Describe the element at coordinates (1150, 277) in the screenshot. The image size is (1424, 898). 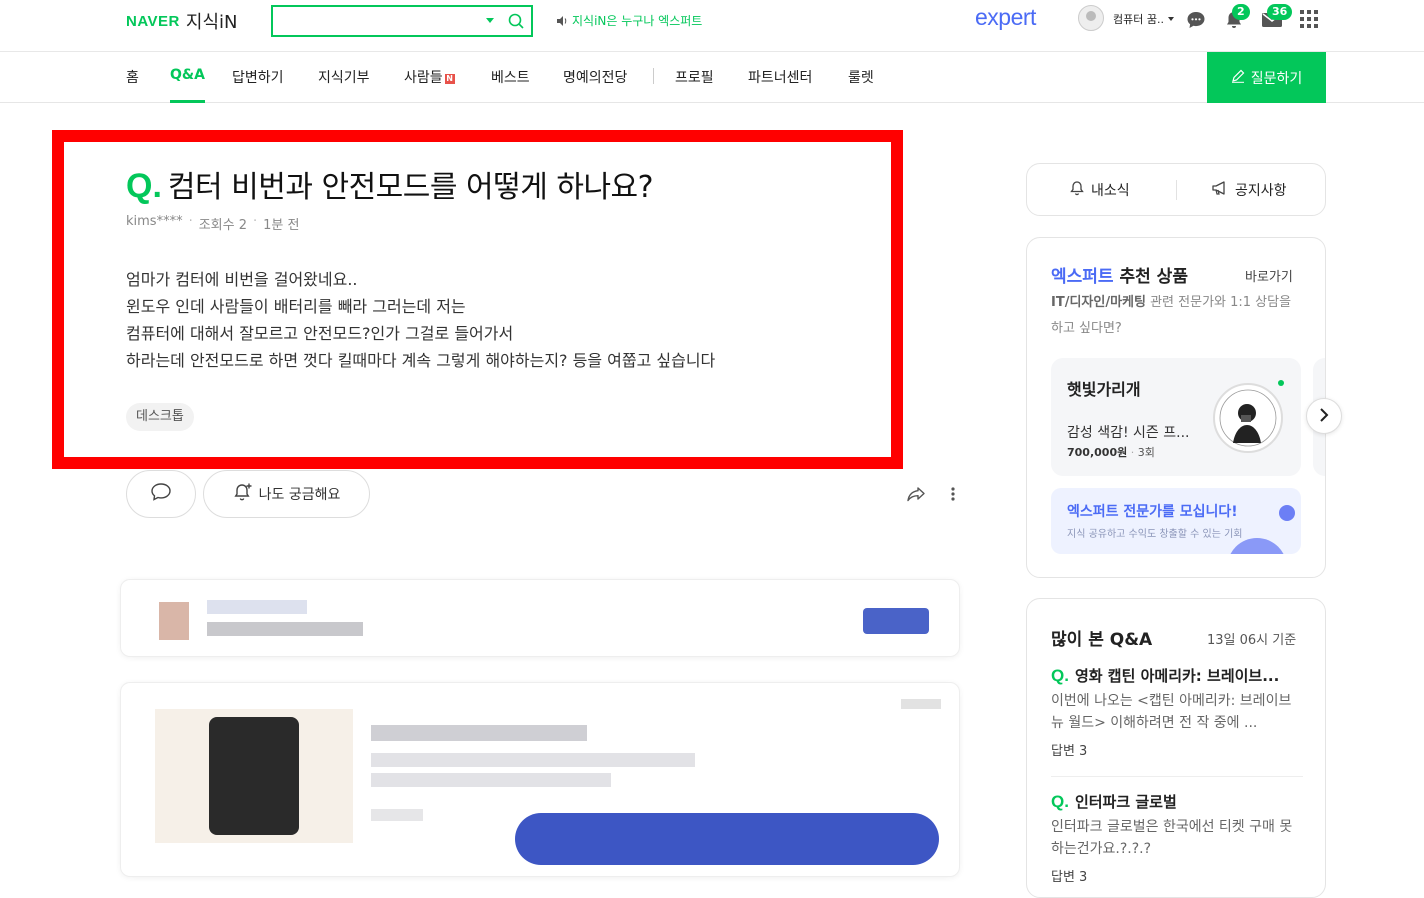
I see `expert-title-rest: 추천 상품` at that location.